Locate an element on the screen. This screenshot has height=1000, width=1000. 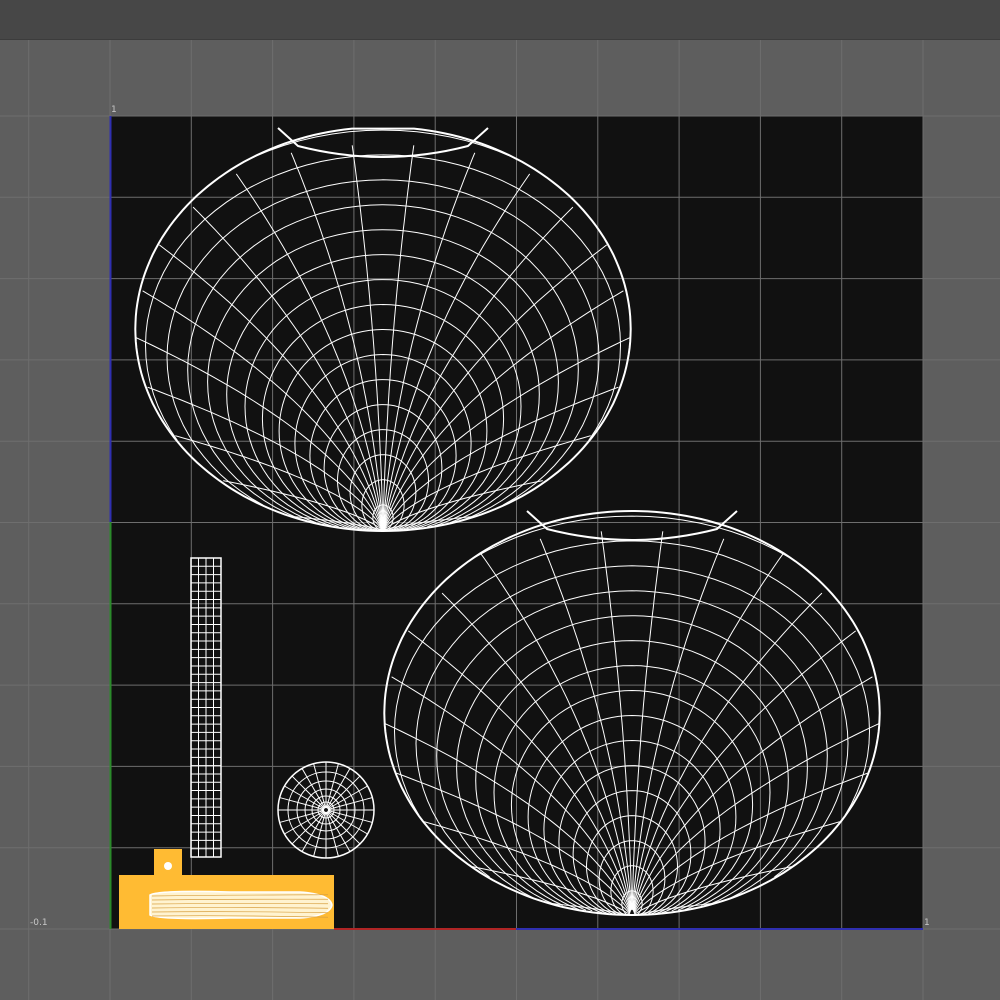
u-left-label: -0.1 is located at coordinates (39, 923).